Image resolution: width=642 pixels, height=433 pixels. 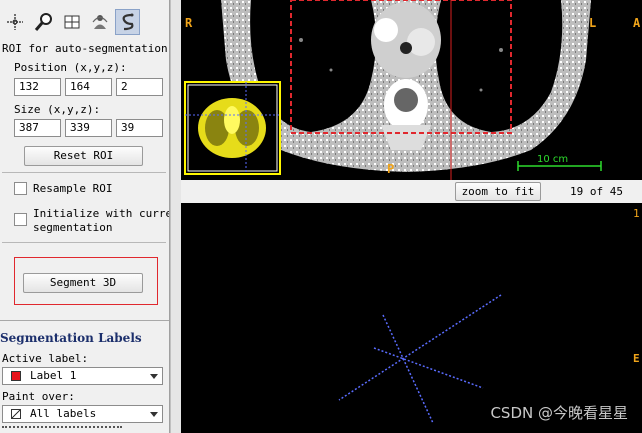 What do you see at coordinates (37, 128) in the screenshot?
I see `size-x-field: 387` at bounding box center [37, 128].